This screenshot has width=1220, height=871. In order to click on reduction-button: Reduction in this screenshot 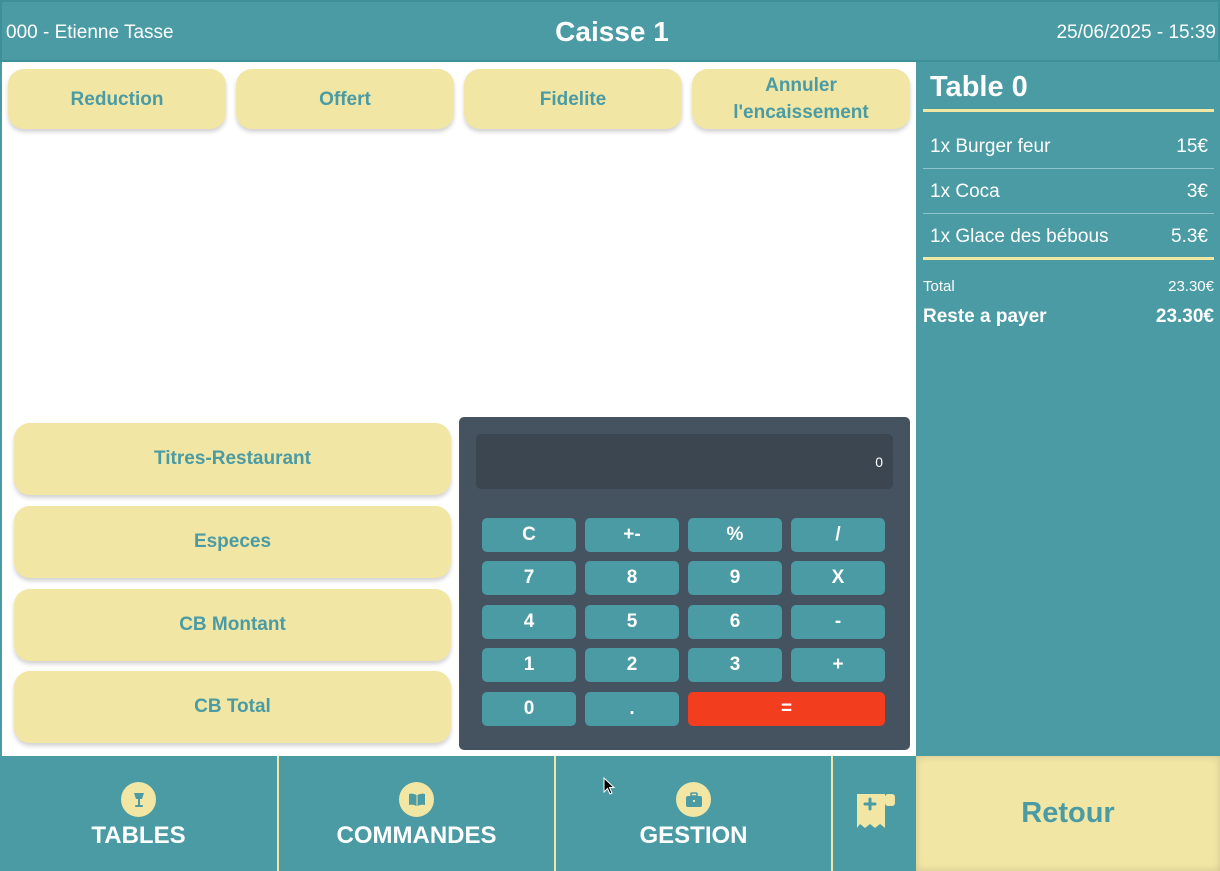, I will do `click(117, 99)`.